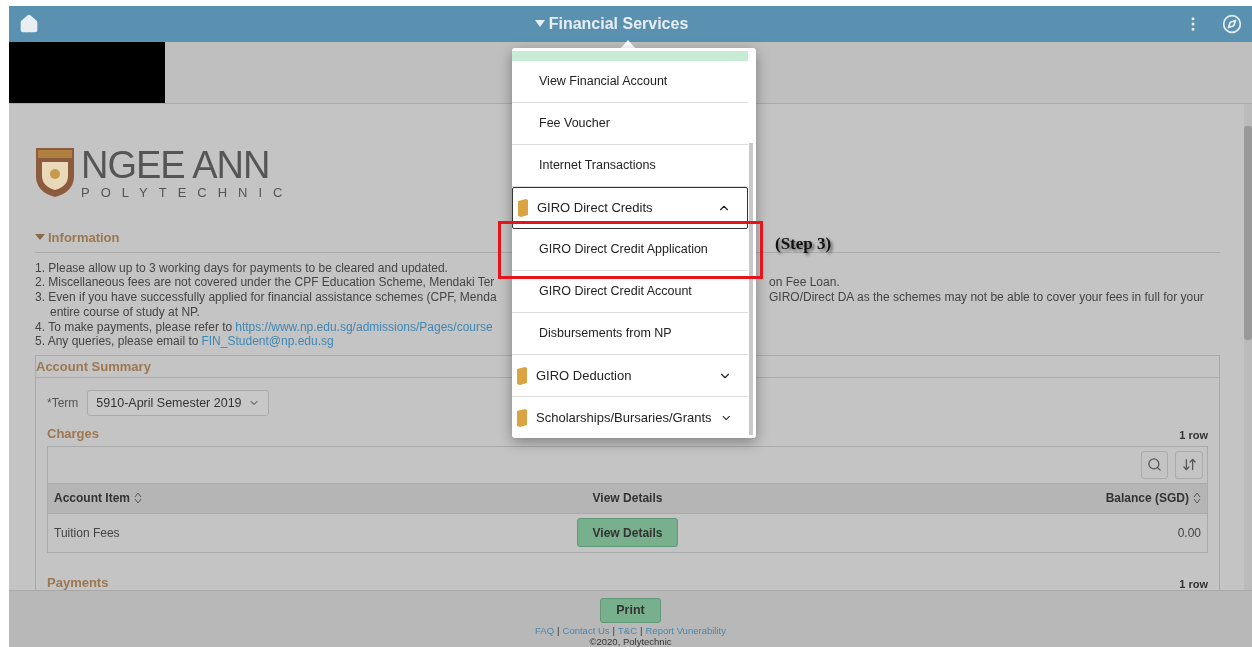 Image resolution: width=1252 pixels, height=647 pixels. I want to click on search-icon, so click(1154, 465).